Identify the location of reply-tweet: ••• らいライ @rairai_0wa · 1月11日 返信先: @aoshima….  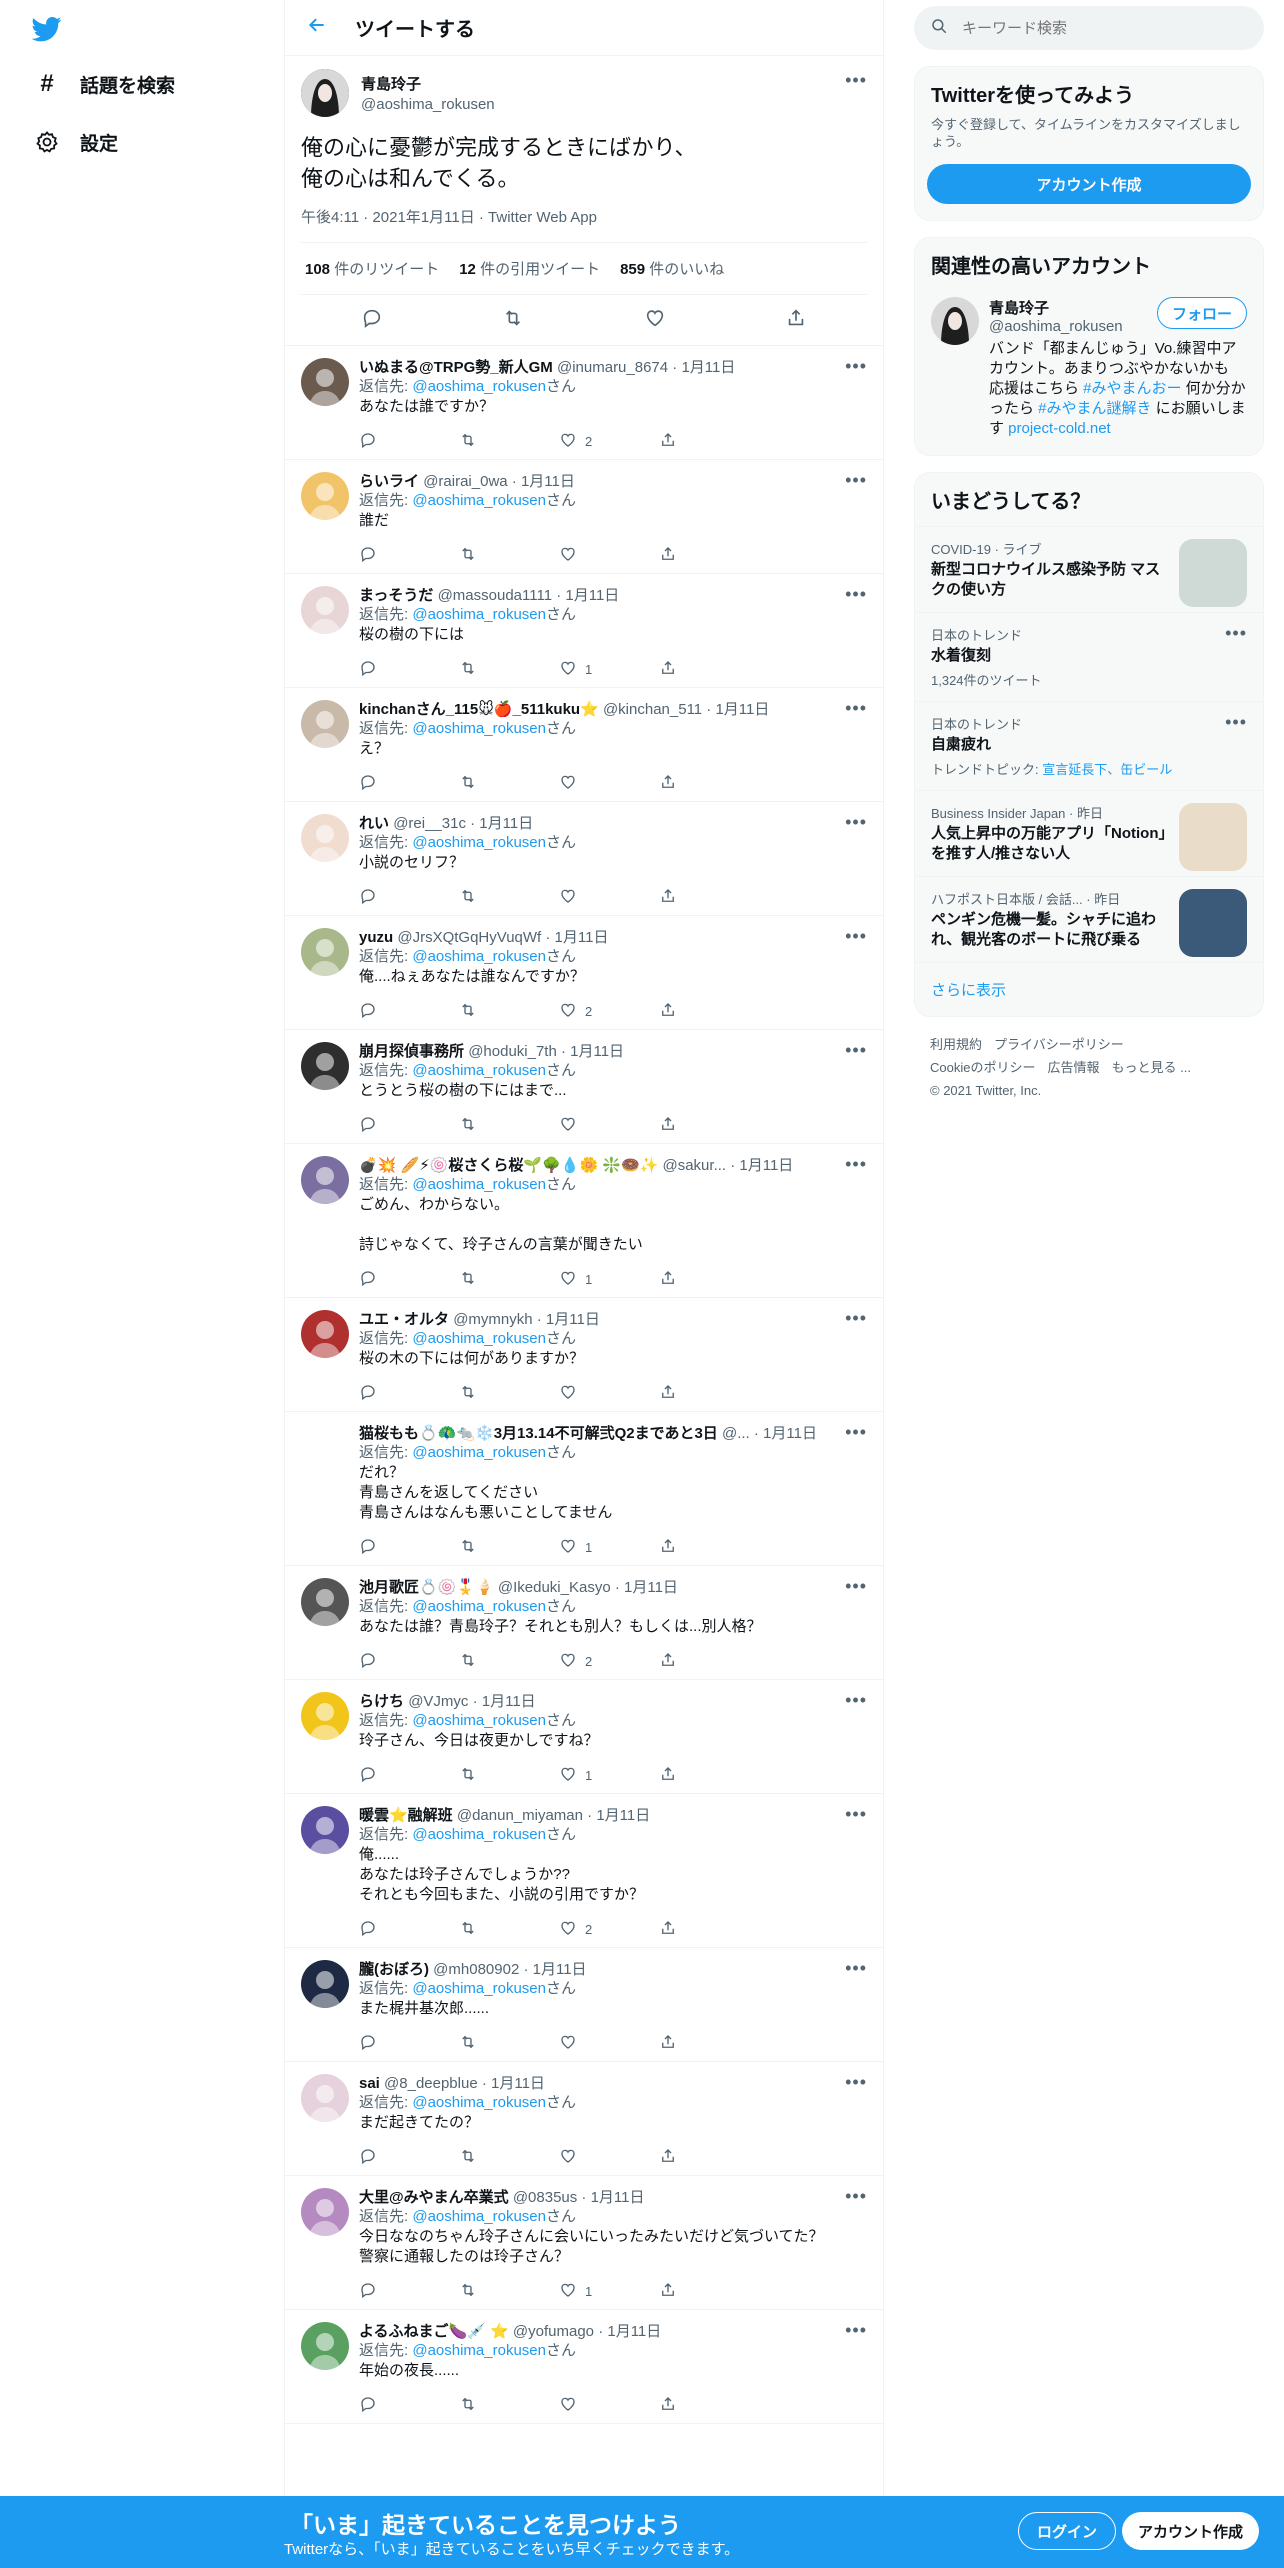
(584, 517).